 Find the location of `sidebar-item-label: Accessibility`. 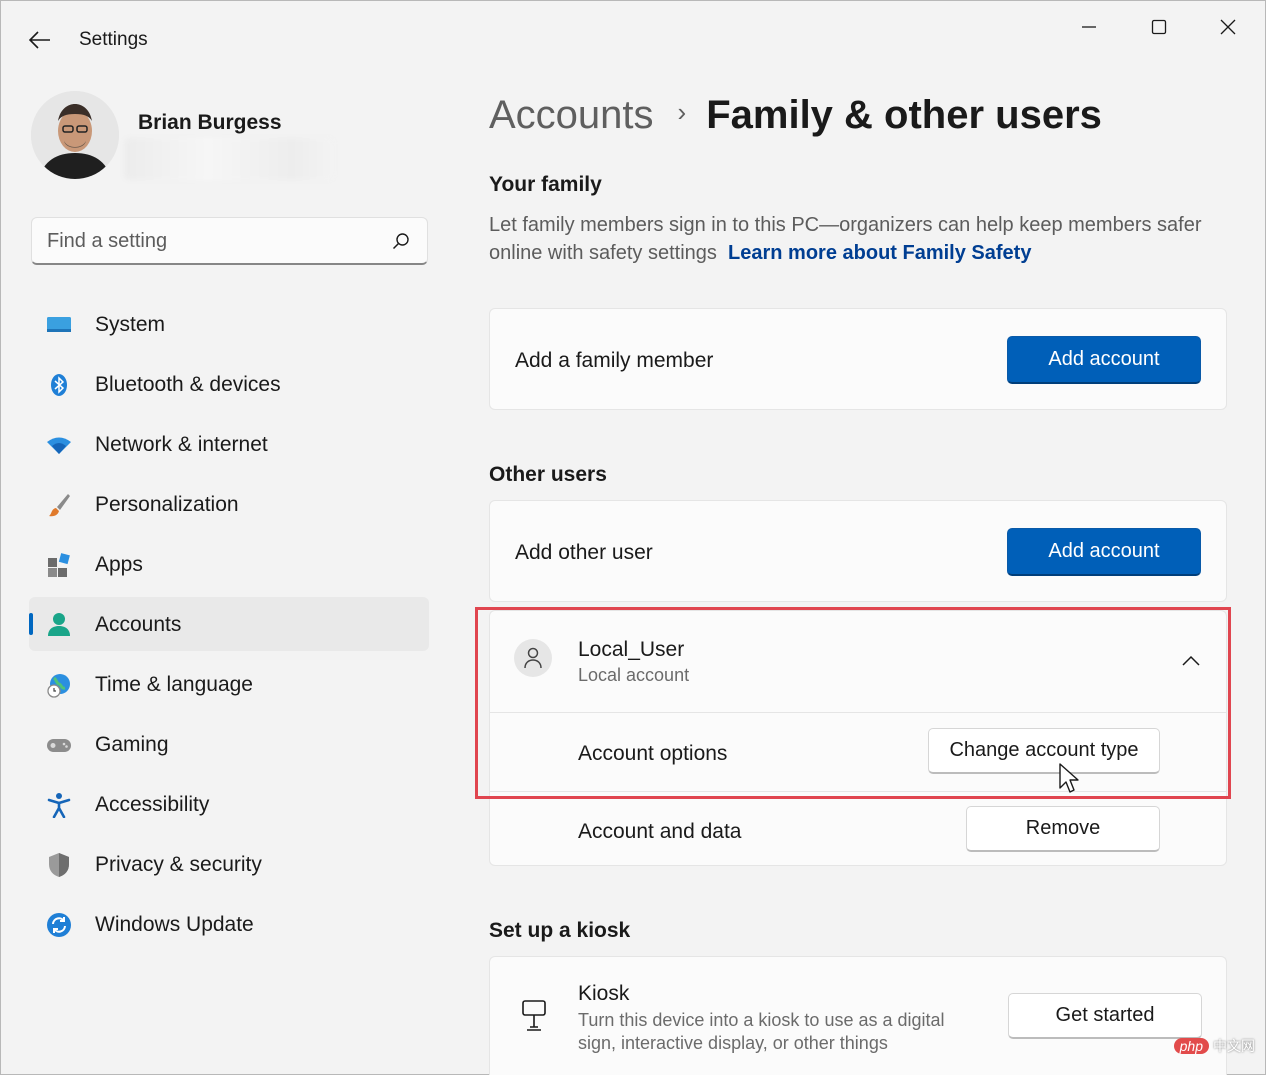

sidebar-item-label: Accessibility is located at coordinates (152, 804).